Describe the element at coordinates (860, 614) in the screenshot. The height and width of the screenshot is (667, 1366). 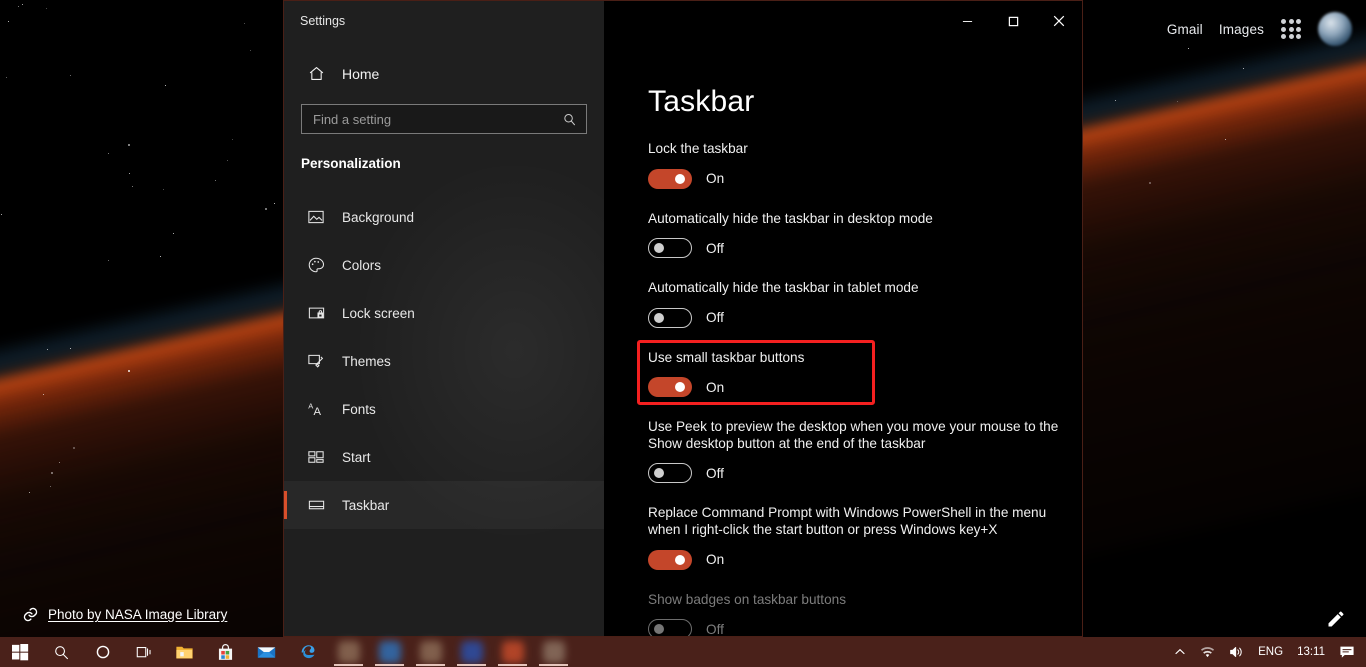
I see `setting-show-badges-on-taskbar-buttons: Show badges on taskbar buttons Off` at that location.